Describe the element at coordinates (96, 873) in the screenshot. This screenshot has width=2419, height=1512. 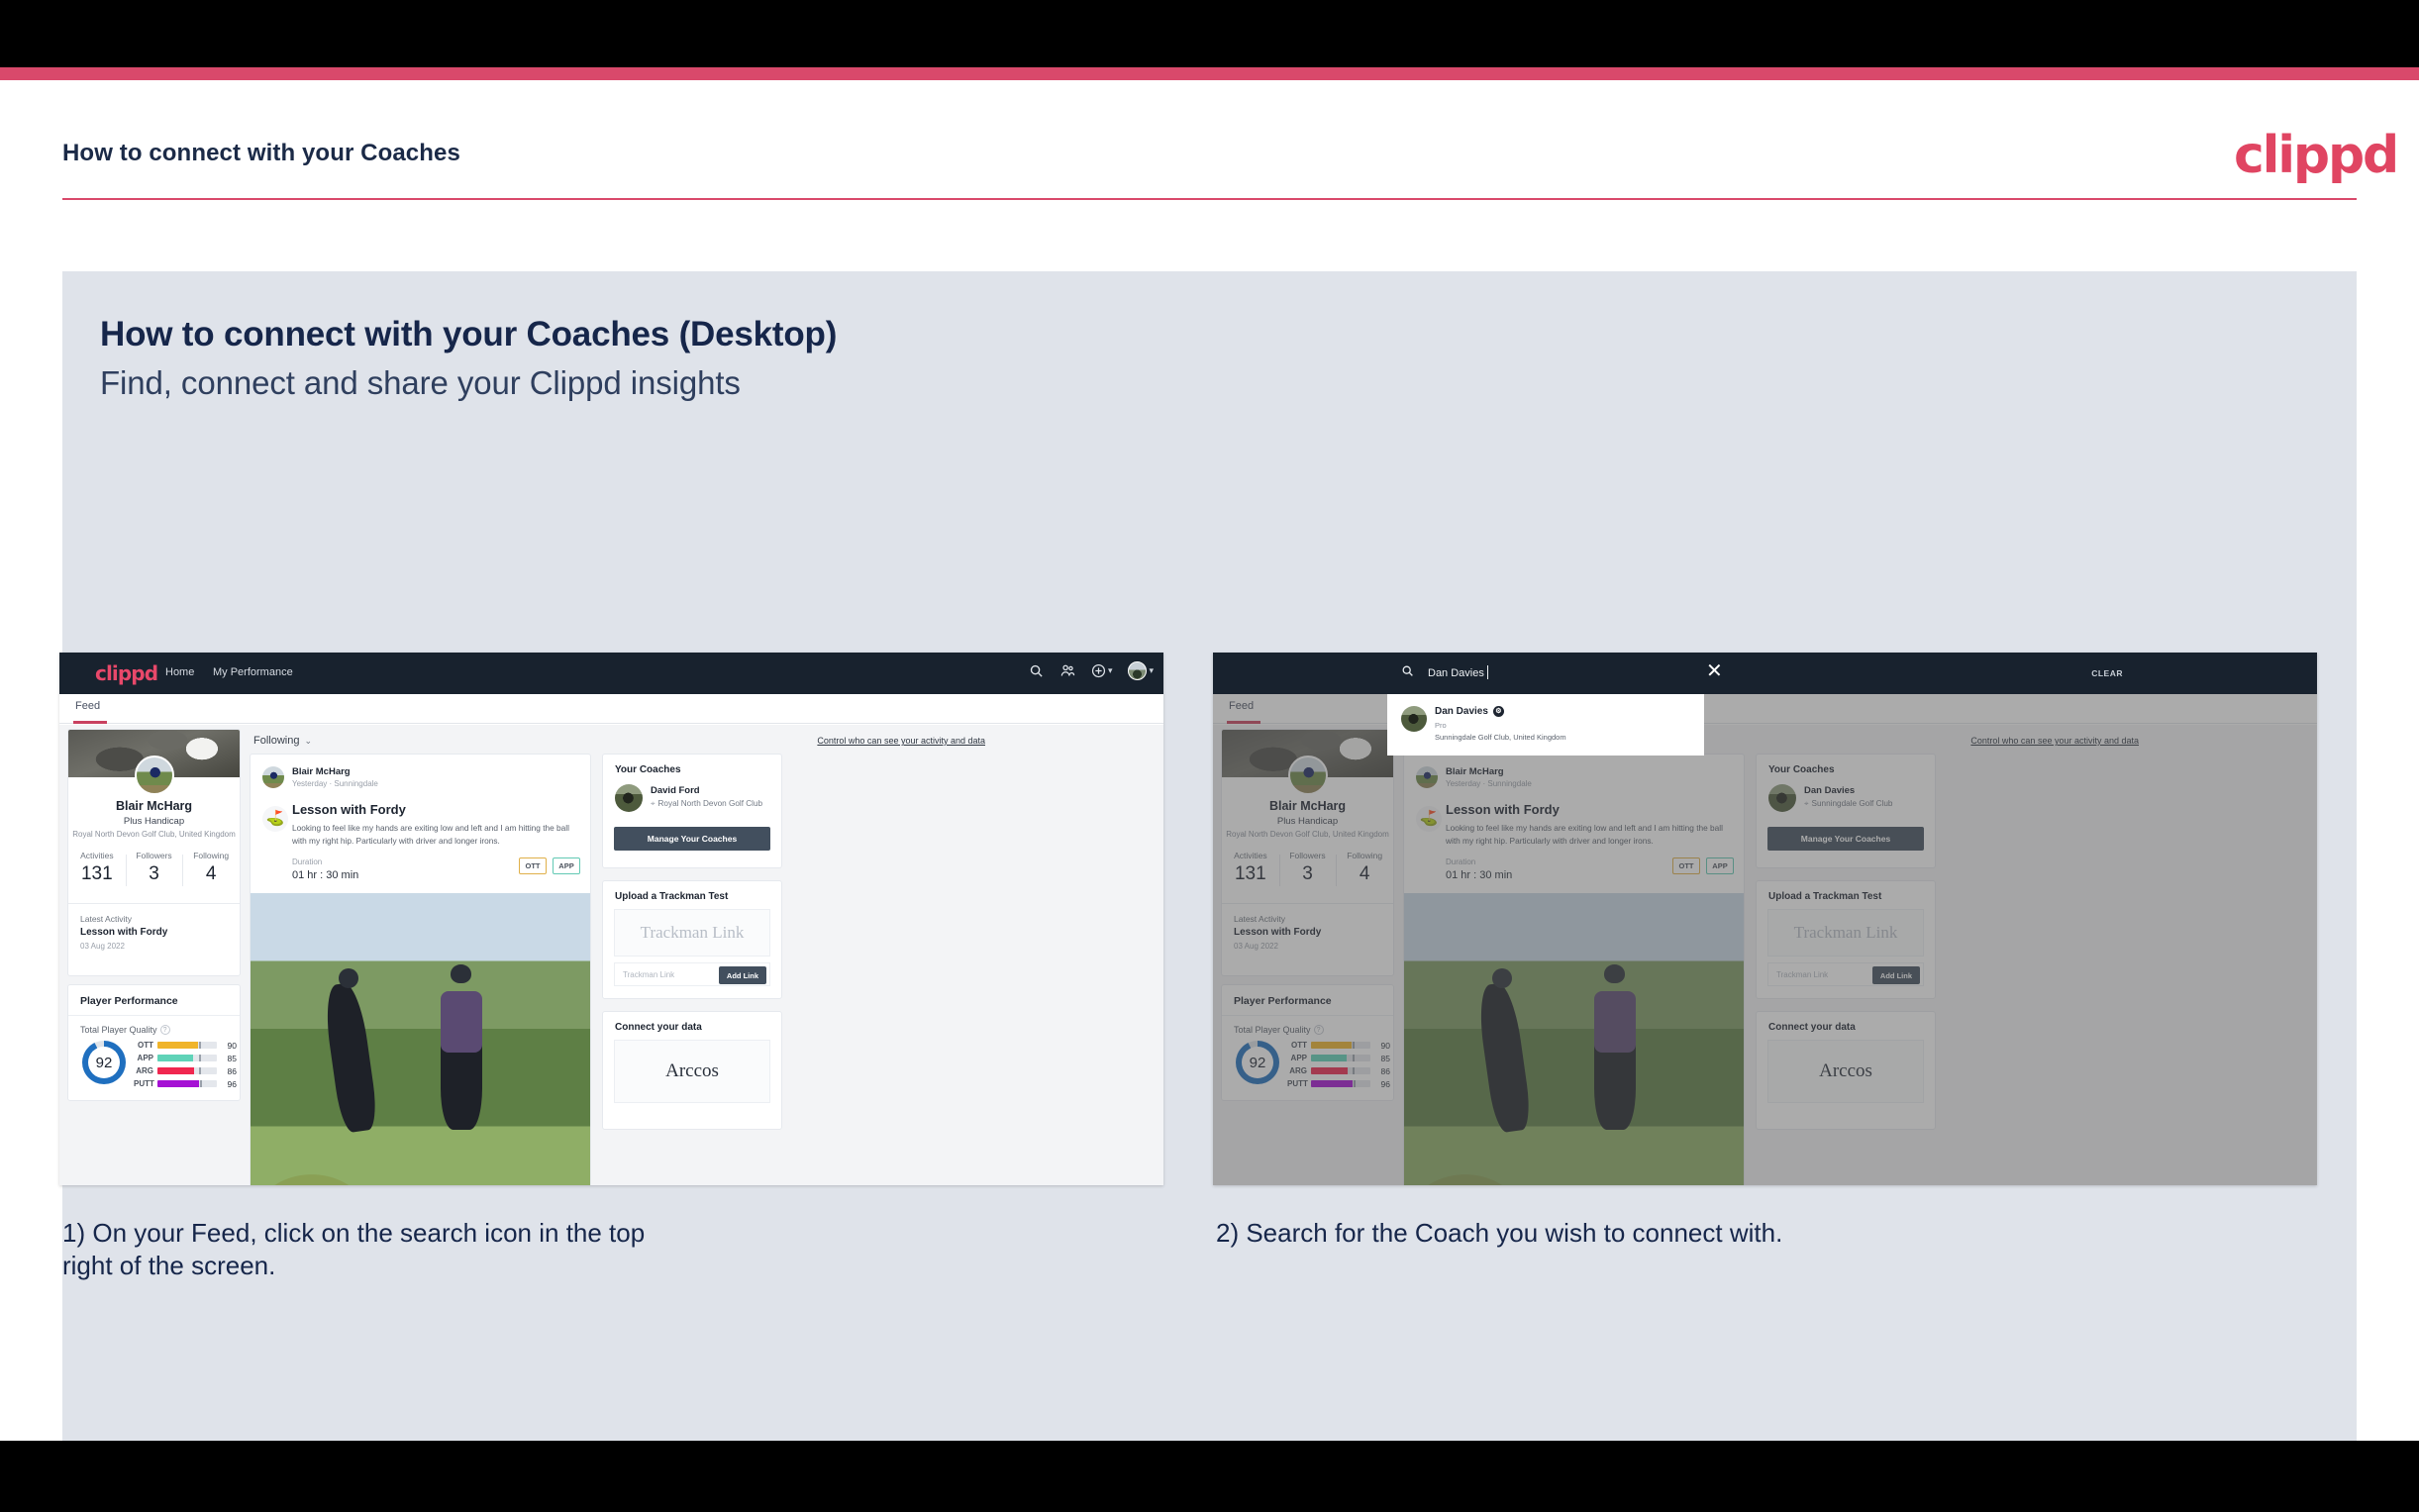
I see `stat-value: 131` at that location.